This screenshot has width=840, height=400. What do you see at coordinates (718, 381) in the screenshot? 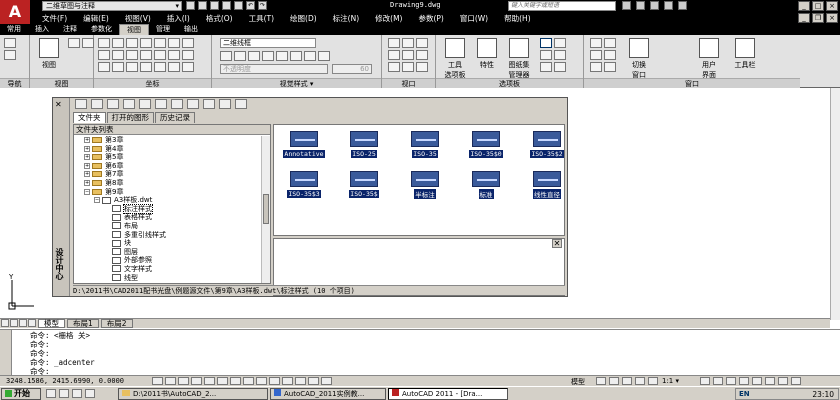
I see `auto-scale-icon` at bounding box center [718, 381].